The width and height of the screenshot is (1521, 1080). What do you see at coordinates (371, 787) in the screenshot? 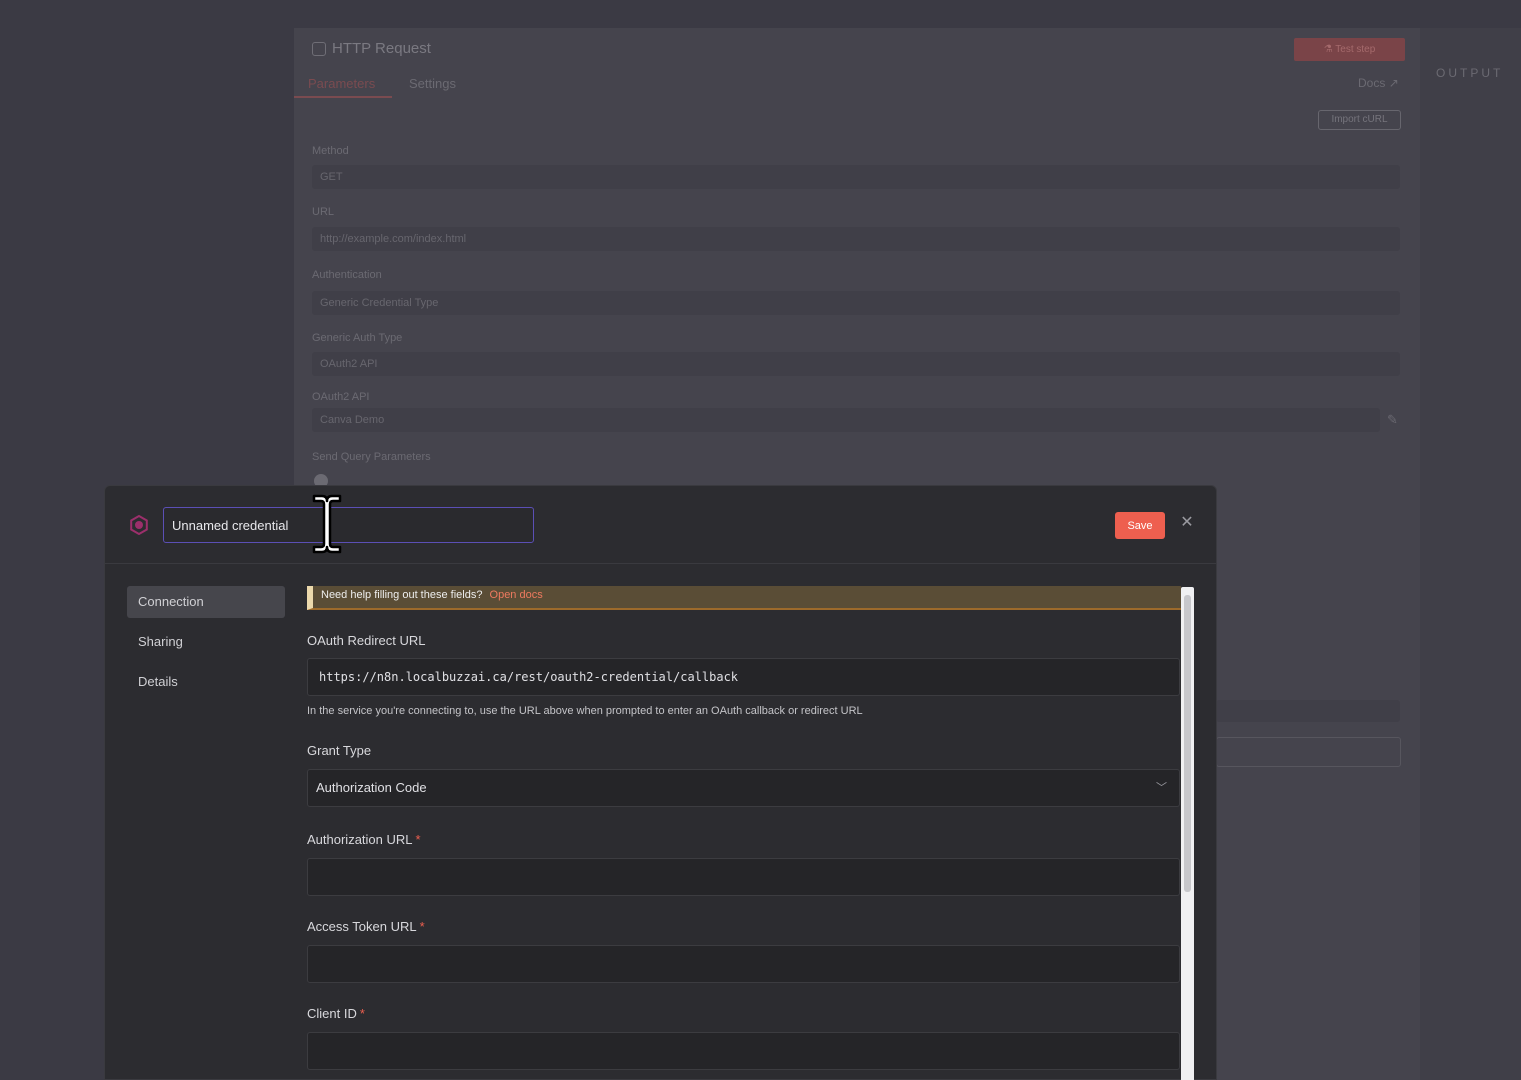
I see `grant-type-value: Authorization Code` at bounding box center [371, 787].